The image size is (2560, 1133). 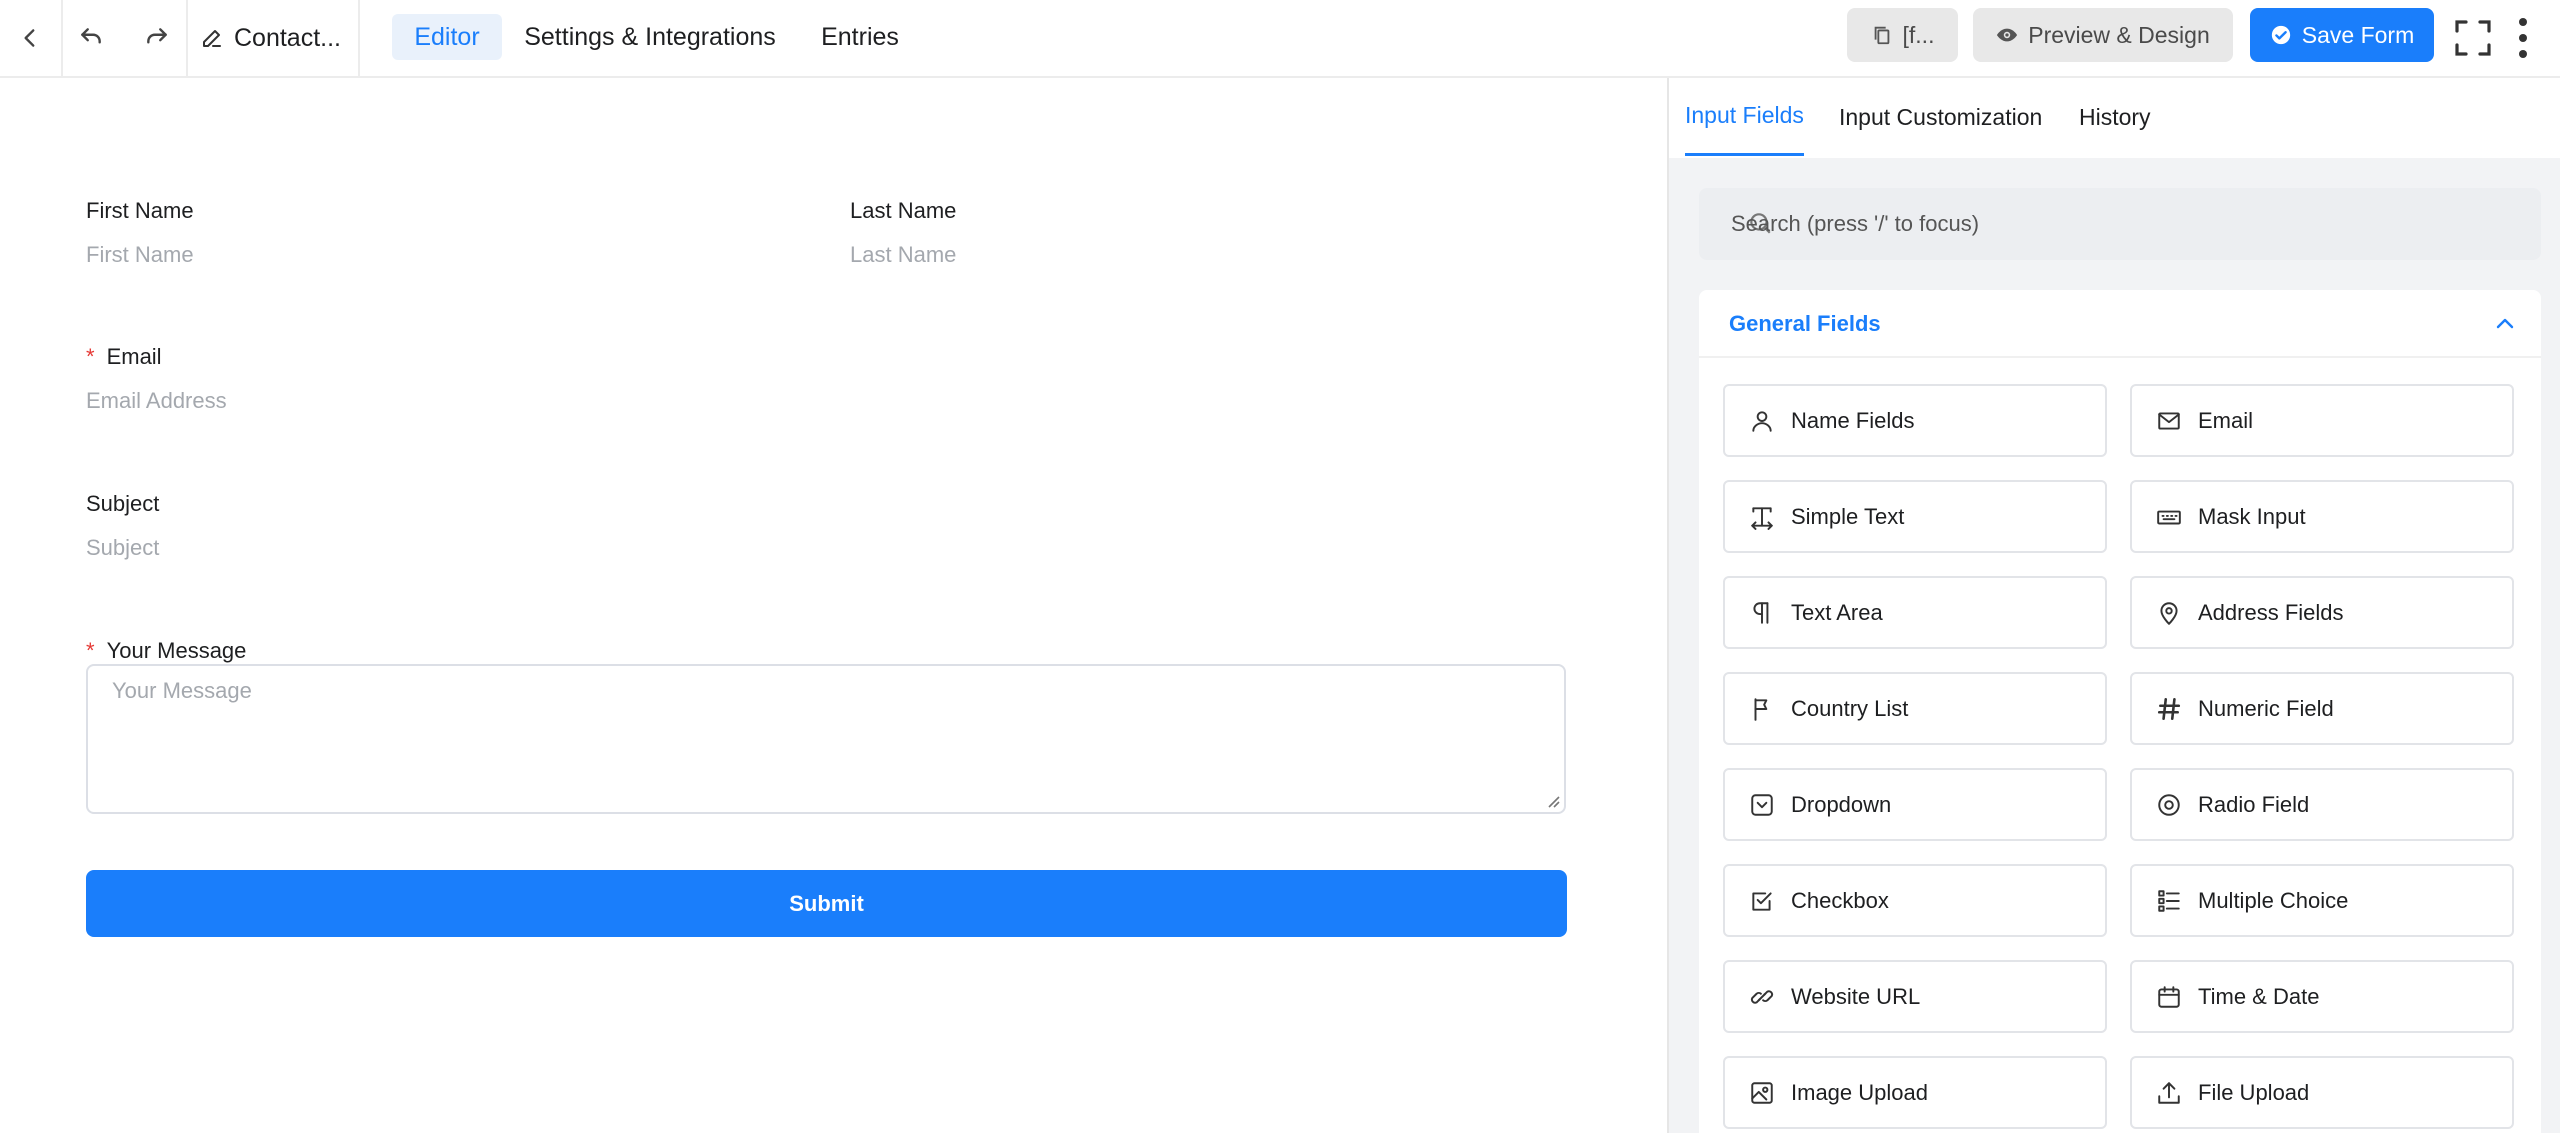 What do you see at coordinates (2322, 516) in the screenshot?
I see `field-mask-input: Mask Input` at bounding box center [2322, 516].